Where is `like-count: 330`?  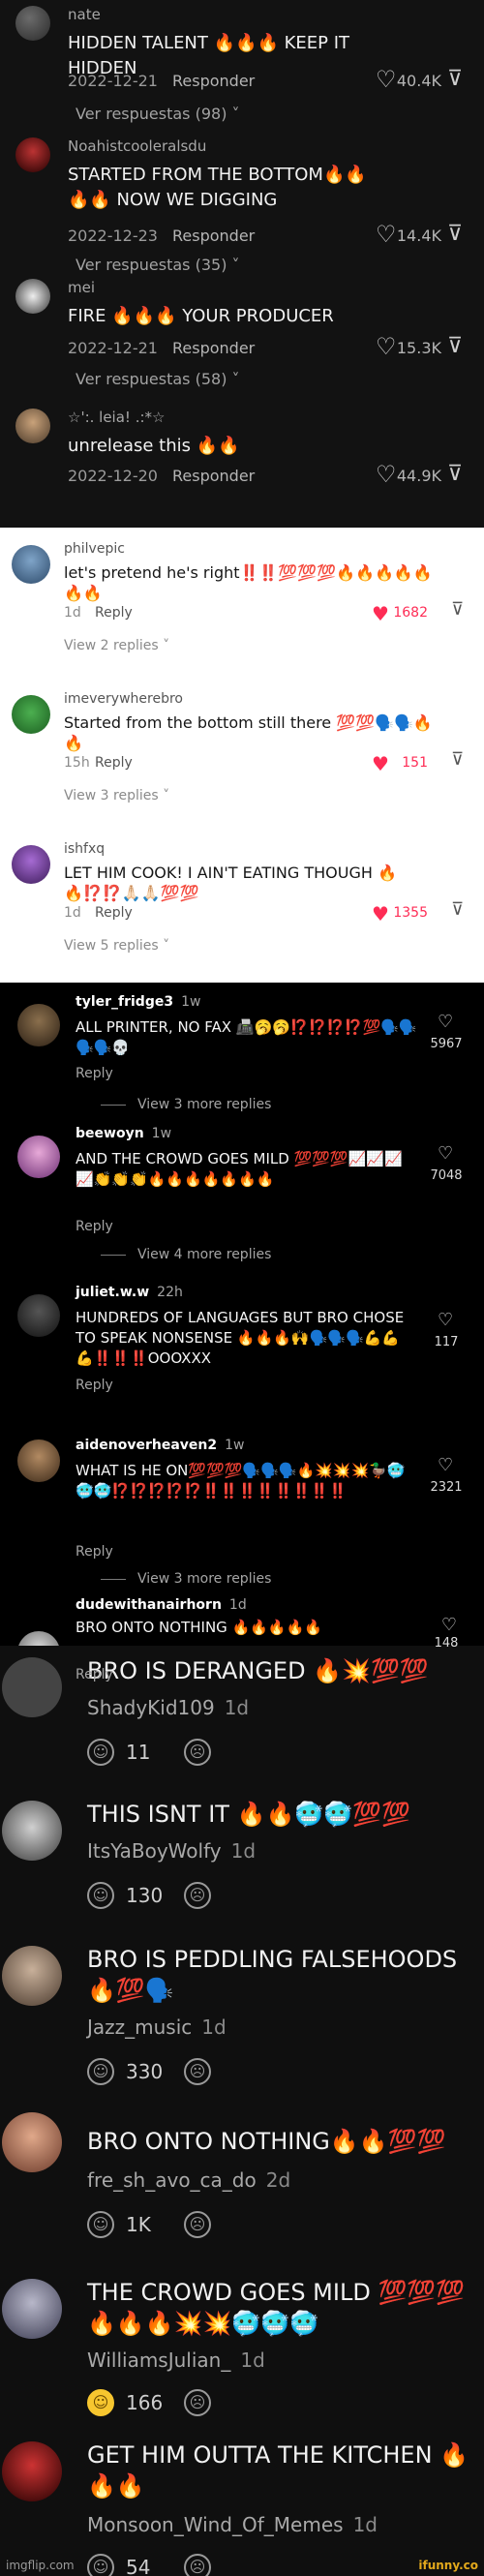 like-count: 330 is located at coordinates (145, 2072).